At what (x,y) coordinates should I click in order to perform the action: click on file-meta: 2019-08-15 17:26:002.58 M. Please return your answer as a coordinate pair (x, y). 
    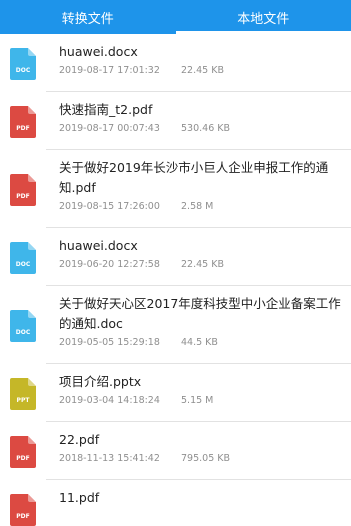
    Looking at the image, I should click on (200, 206).